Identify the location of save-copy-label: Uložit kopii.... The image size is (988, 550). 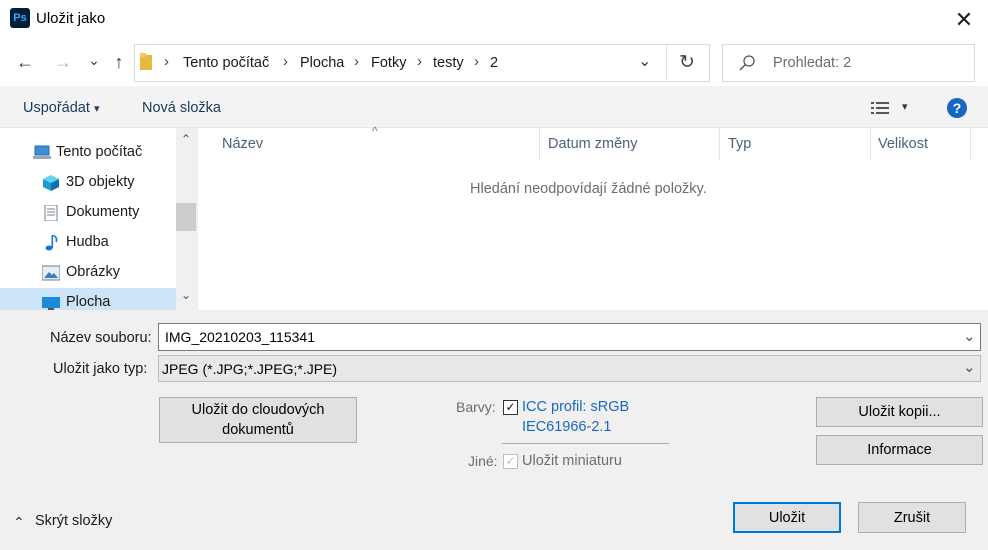
(899, 412).